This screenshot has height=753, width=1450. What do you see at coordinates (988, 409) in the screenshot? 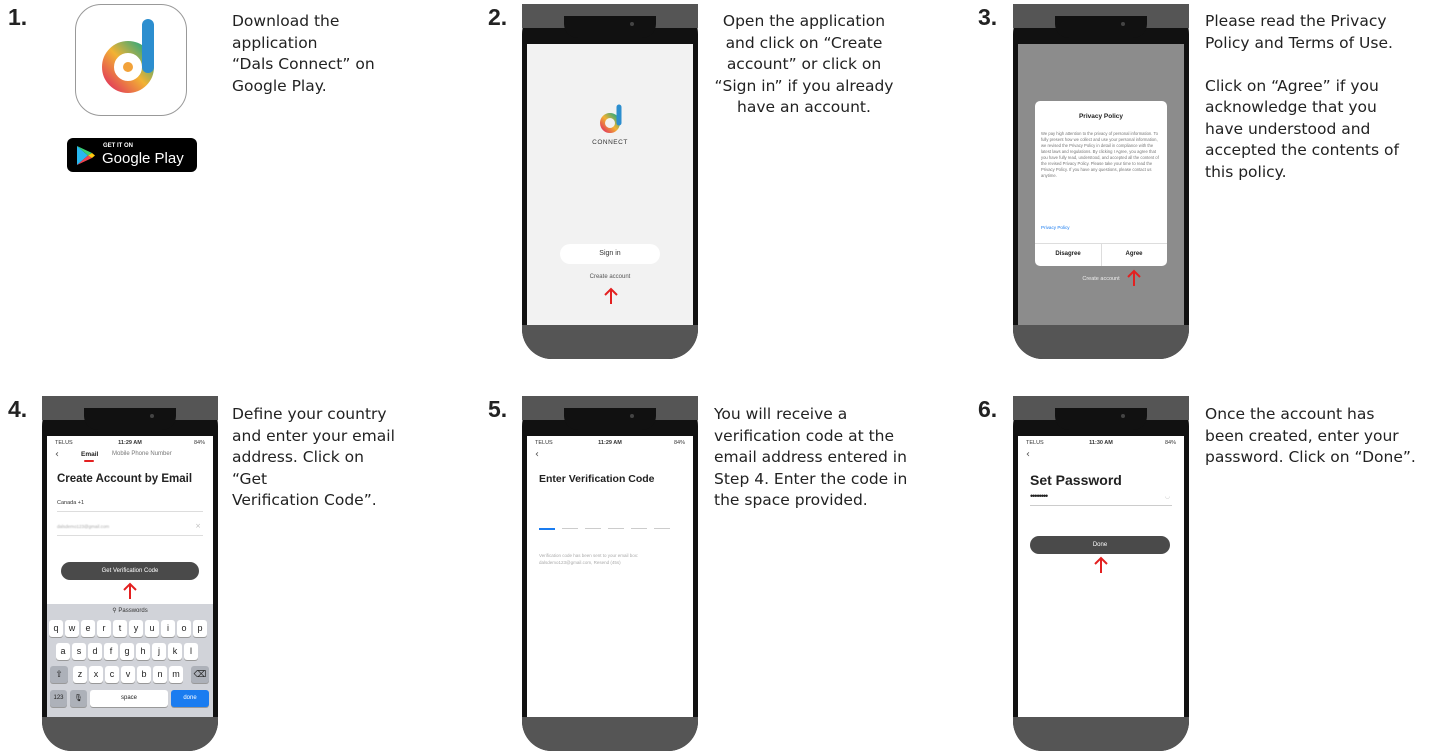
I see `step-6-number: 6.` at bounding box center [988, 409].